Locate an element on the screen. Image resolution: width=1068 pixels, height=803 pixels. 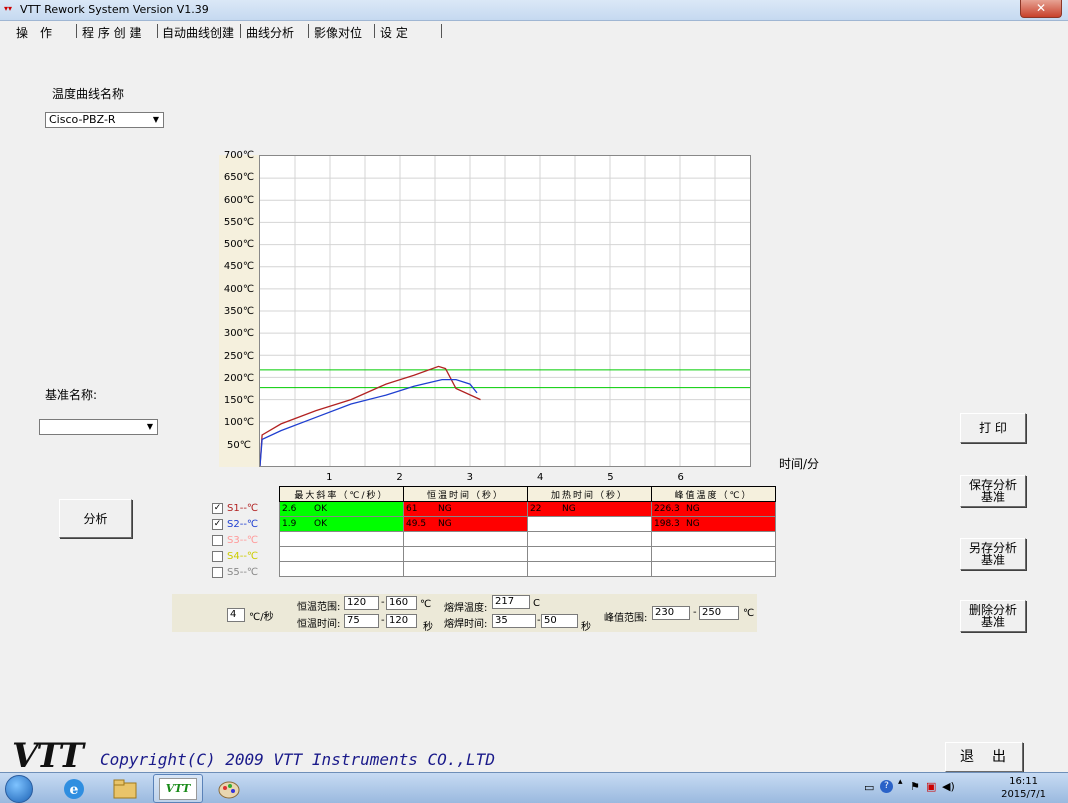
slope-unit: ℃/秒 is located at coordinates (261, 617).